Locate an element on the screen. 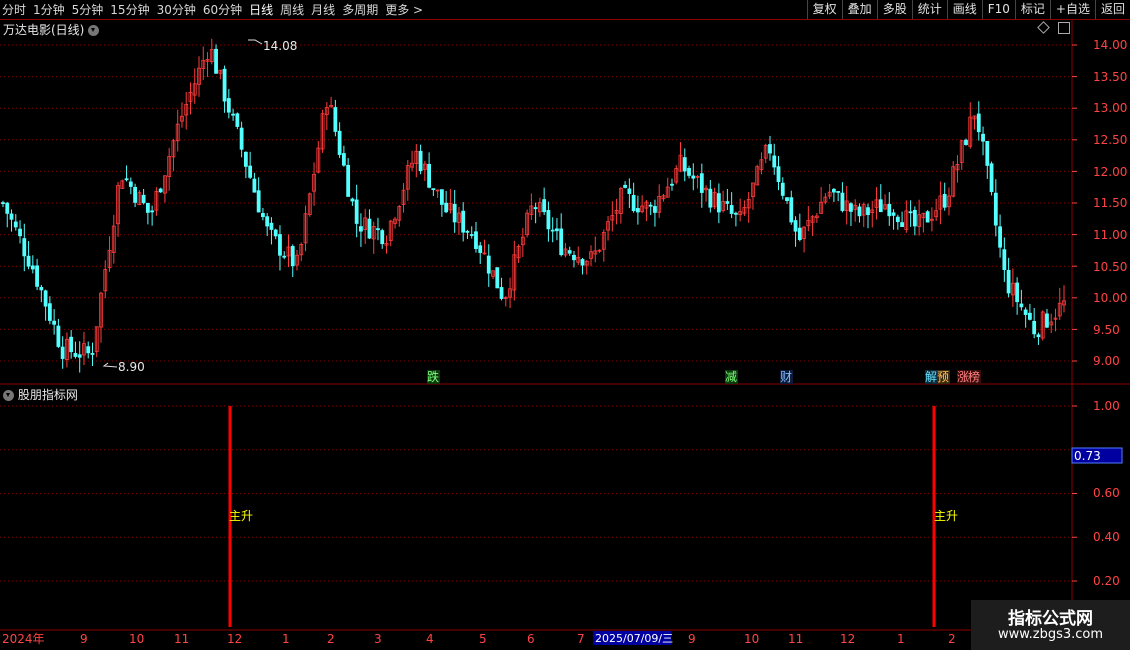 The height and width of the screenshot is (650, 1130). period-tab: 周线 is located at coordinates (292, 9).